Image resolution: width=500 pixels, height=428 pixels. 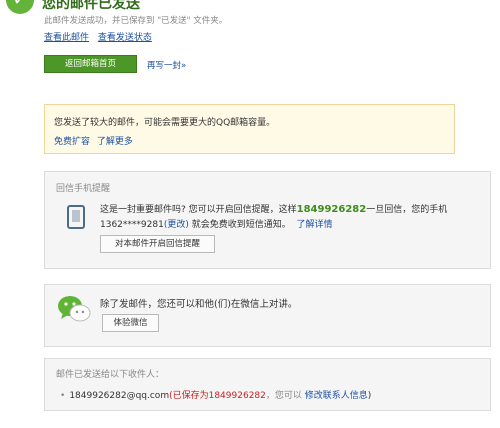 I want to click on try-wechat-button: 体验微信, so click(x=130, y=323).